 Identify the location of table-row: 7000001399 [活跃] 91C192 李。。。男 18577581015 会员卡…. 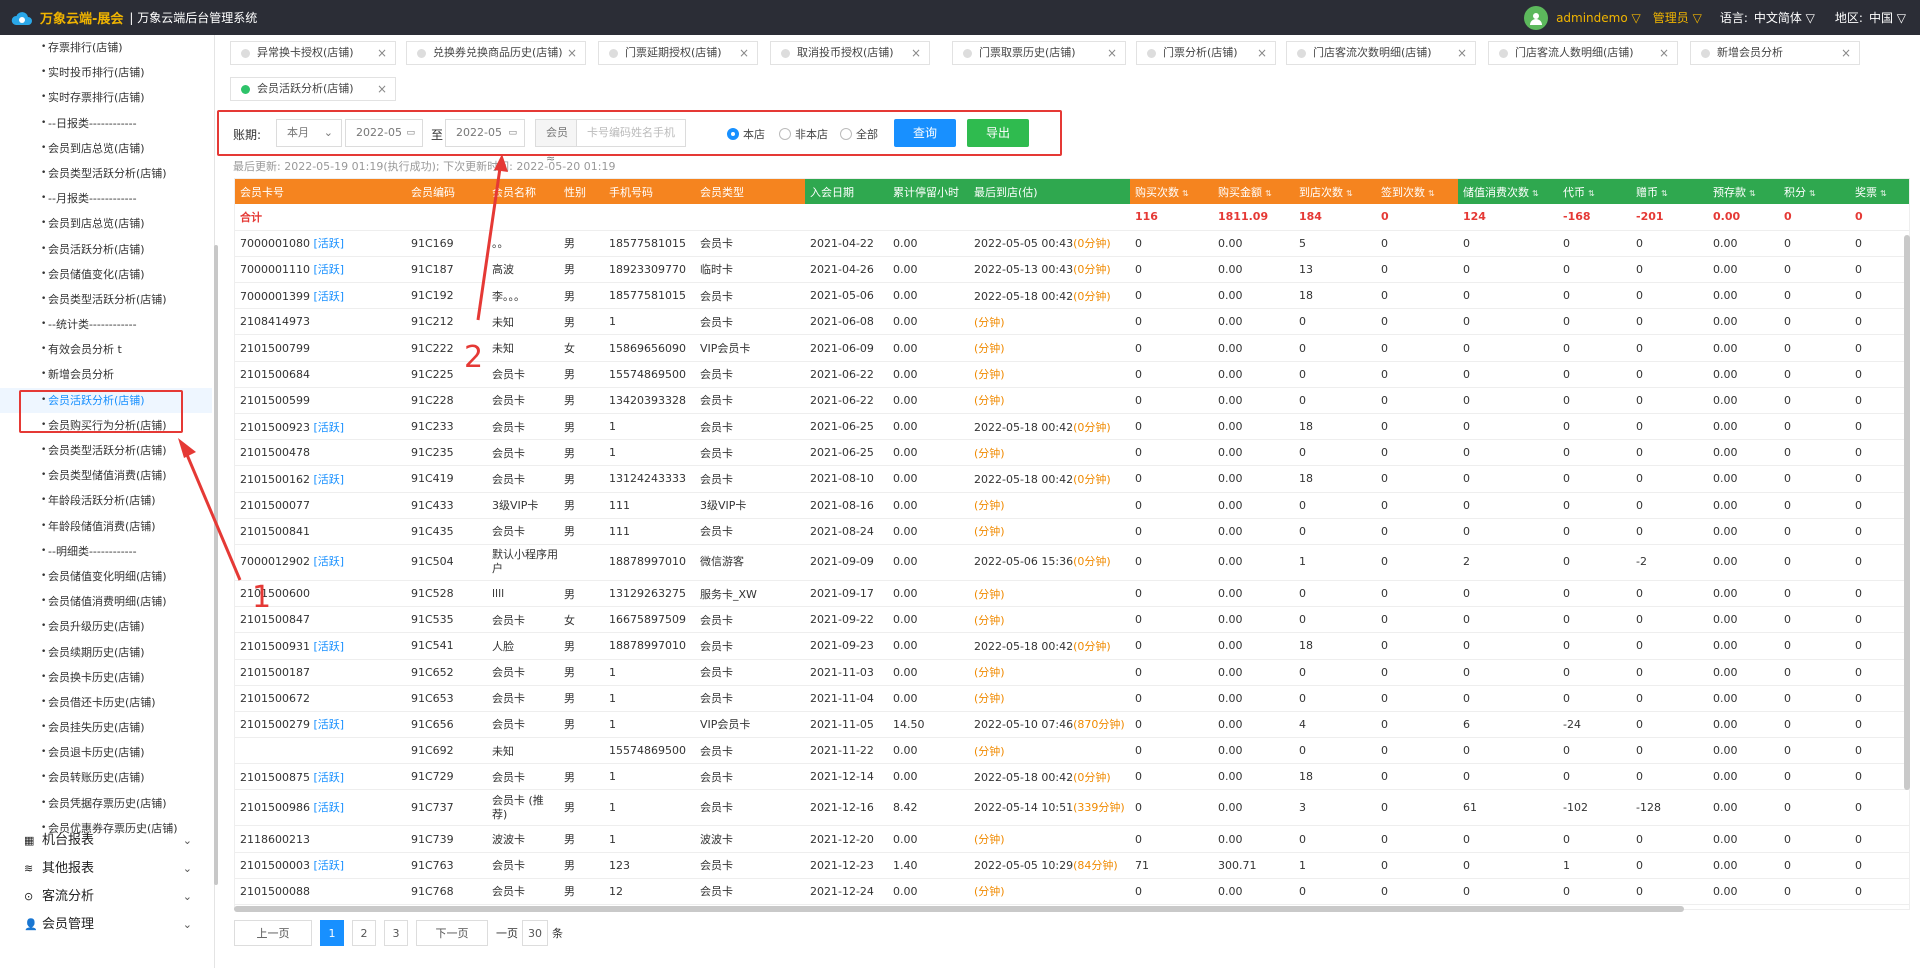
(1072, 296).